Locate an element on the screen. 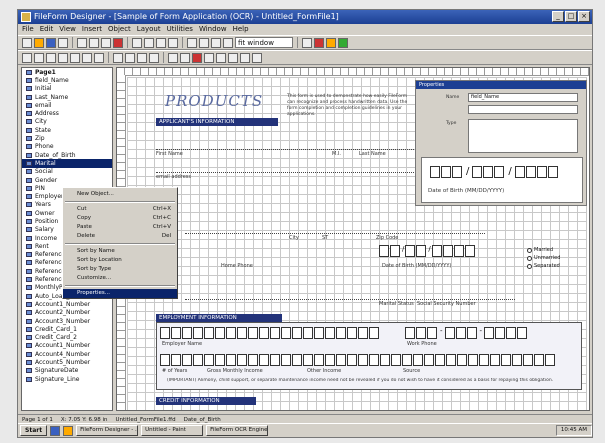 Image resolution: width=605 pixels, height=443 pixels. employer-boxes is located at coordinates (270, 333).